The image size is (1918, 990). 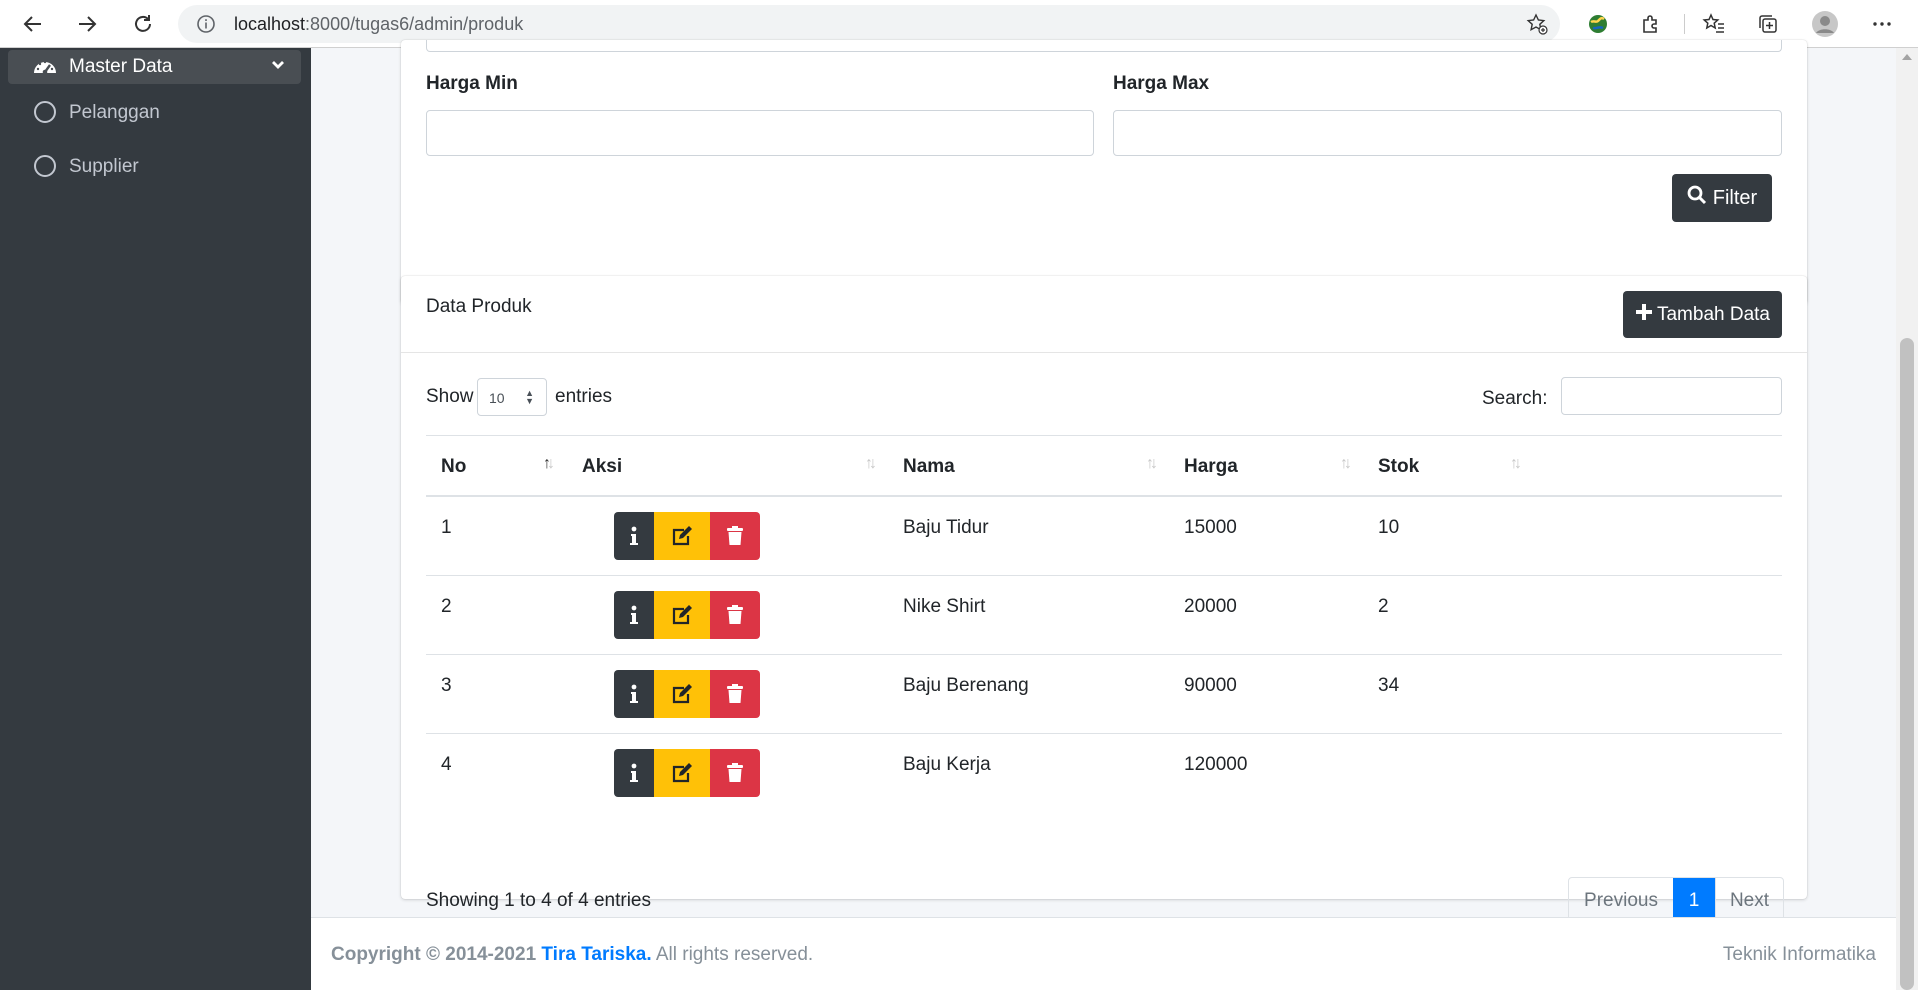 I want to click on cell-no: 4, so click(x=446, y=764).